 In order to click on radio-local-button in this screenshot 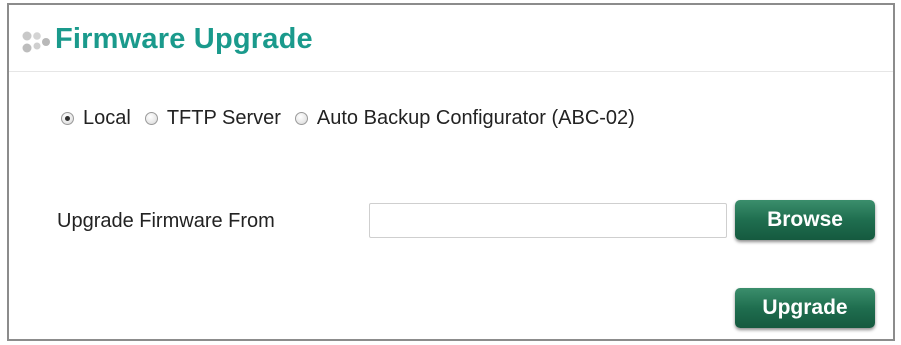, I will do `click(67, 118)`.